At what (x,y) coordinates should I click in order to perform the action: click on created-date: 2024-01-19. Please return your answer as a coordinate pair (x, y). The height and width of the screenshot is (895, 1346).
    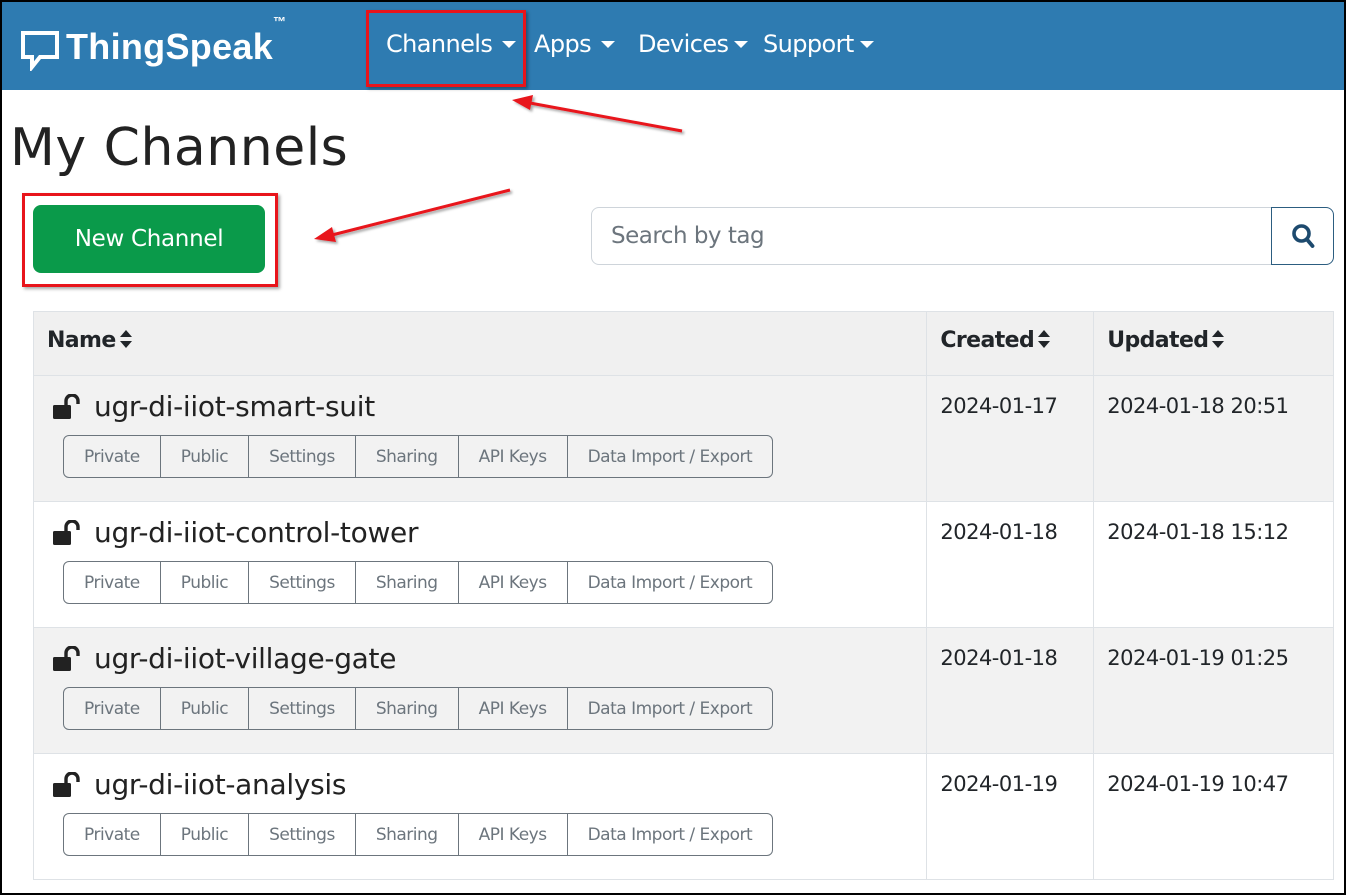
    Looking at the image, I should click on (1010, 816).